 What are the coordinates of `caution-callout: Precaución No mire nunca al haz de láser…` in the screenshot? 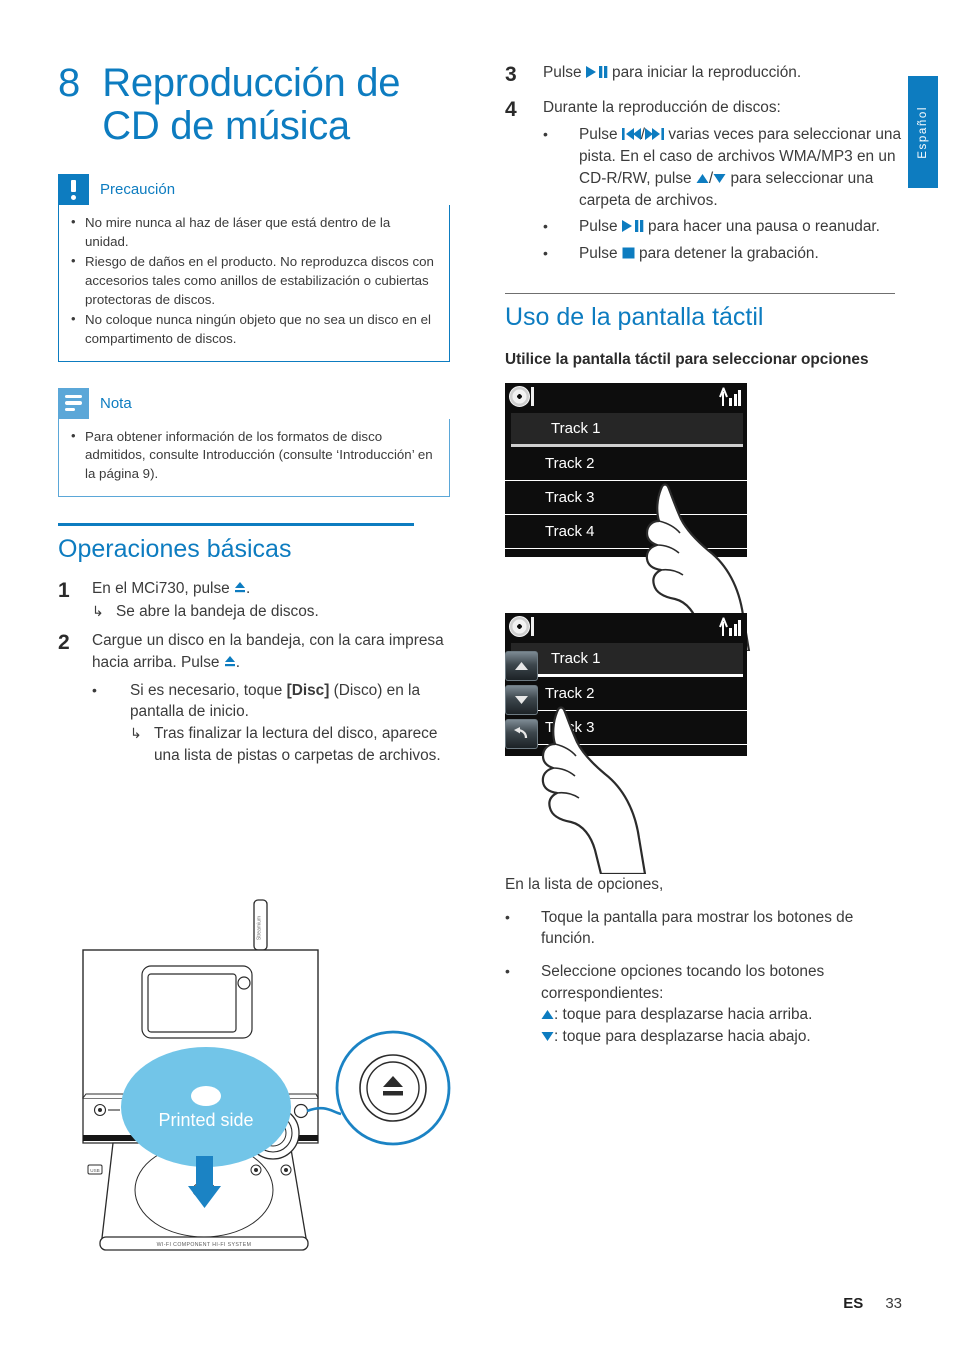 It's located at (254, 268).